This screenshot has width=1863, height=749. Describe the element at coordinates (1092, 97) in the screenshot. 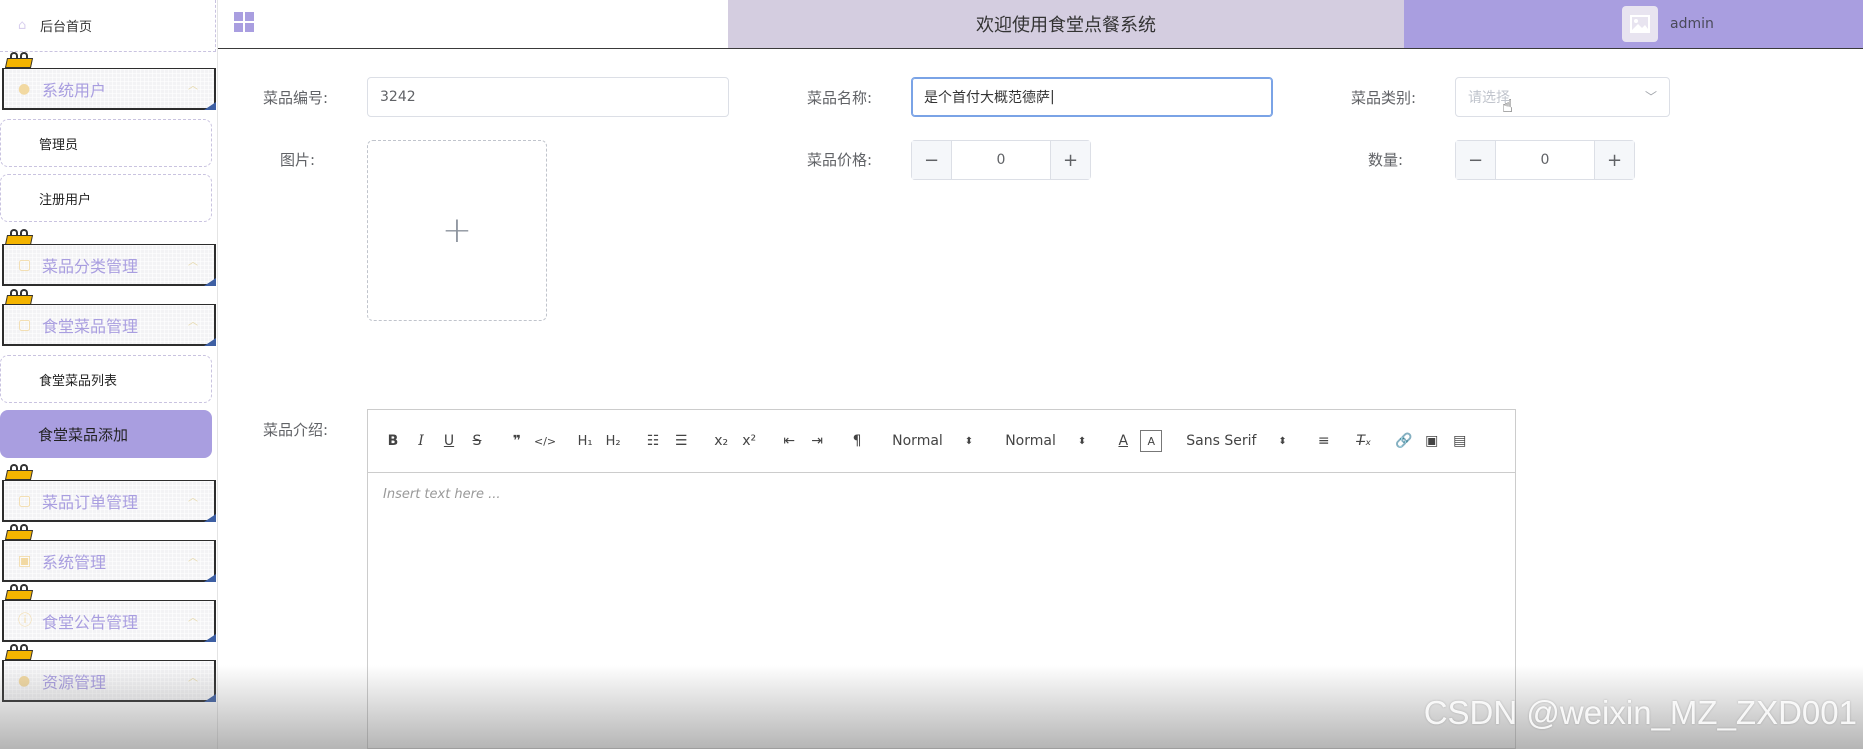

I see `dish-name-input: 是个首付大概范德萨 |` at that location.